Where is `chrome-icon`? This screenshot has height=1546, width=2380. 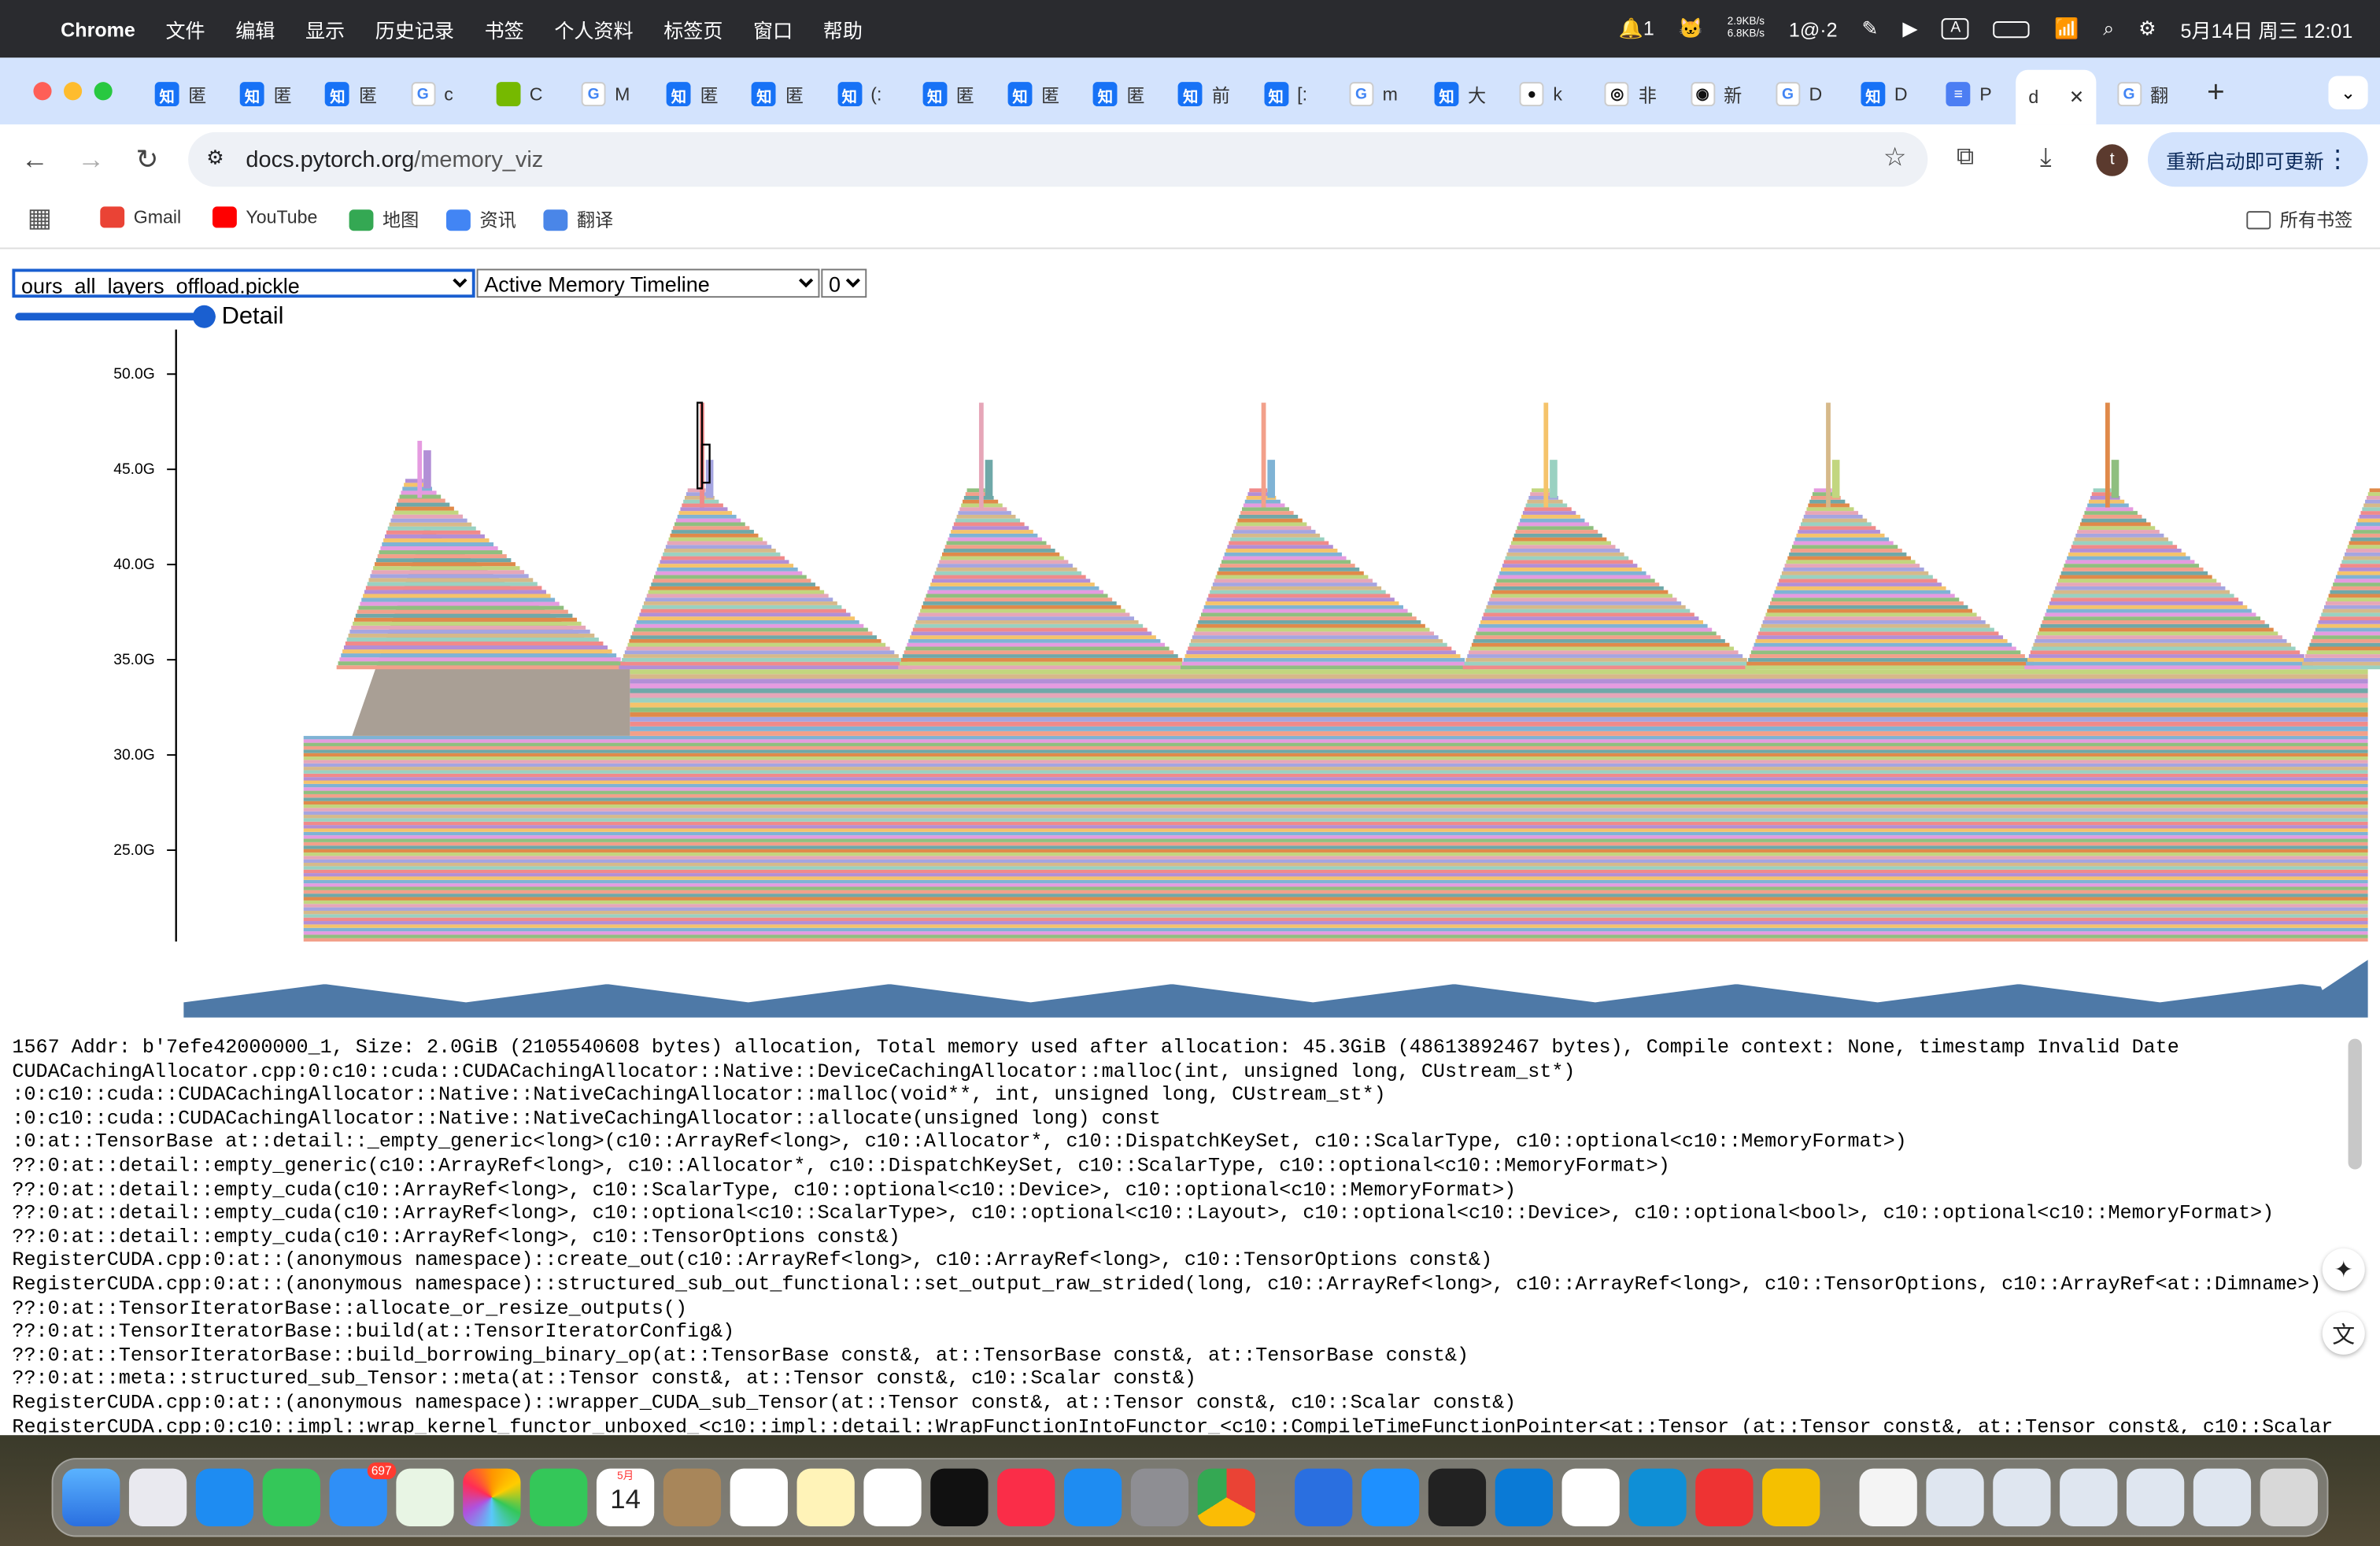
chrome-icon is located at coordinates (1226, 1497).